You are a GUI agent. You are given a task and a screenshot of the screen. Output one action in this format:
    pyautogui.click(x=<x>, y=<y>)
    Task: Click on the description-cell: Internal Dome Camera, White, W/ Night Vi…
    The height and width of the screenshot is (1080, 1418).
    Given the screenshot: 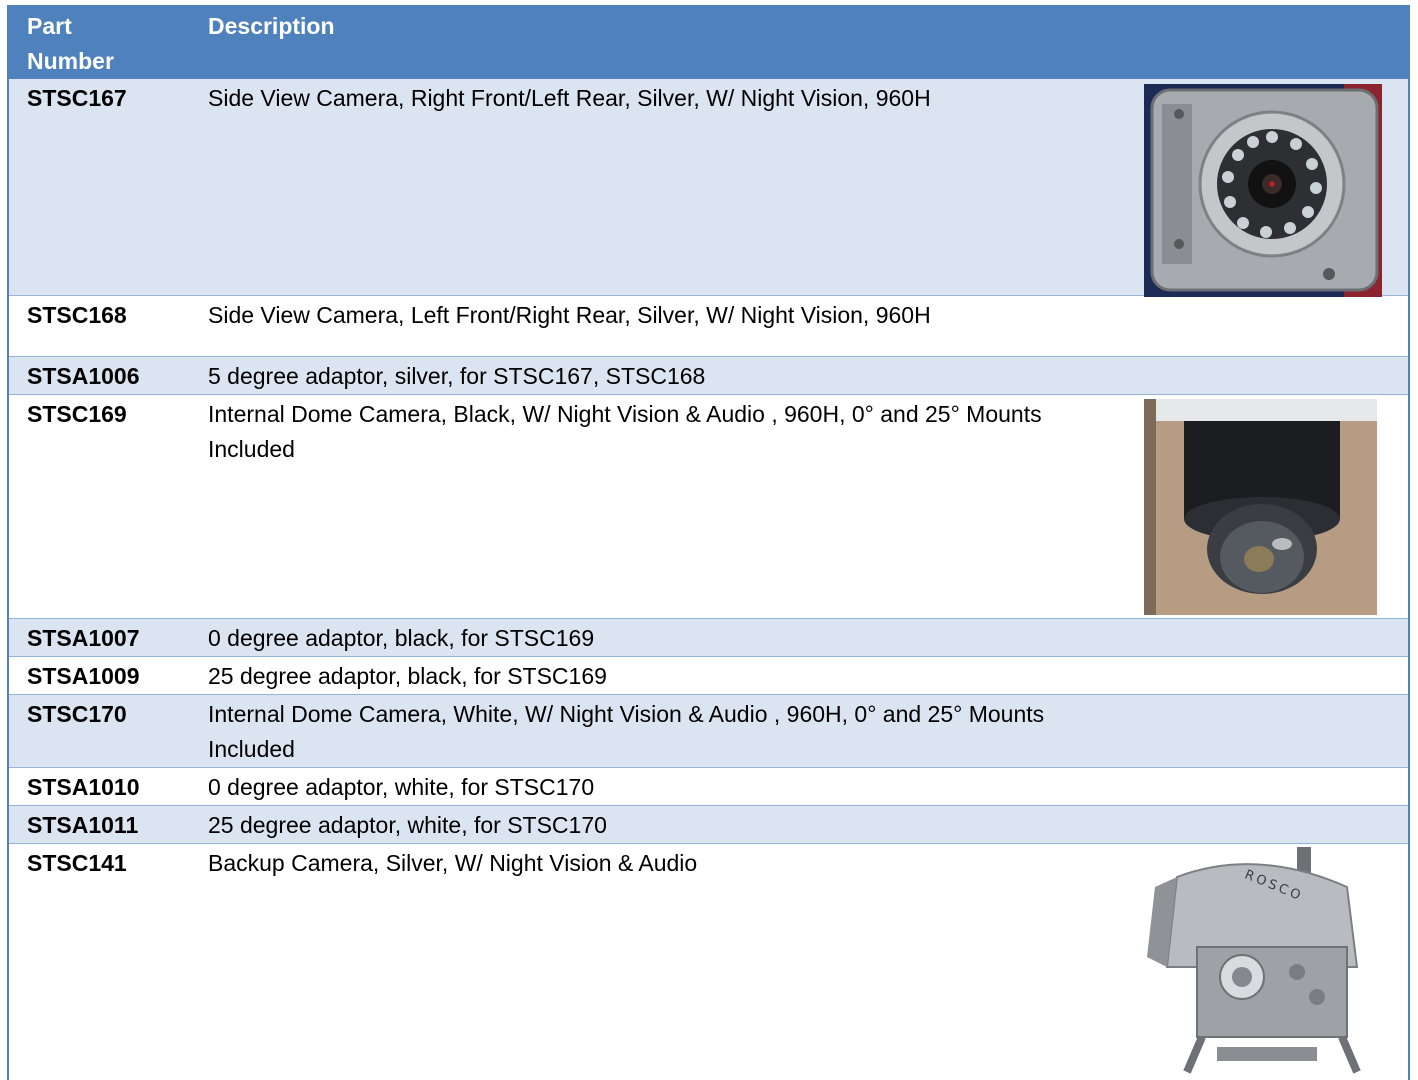 What is the action you would take?
    pyautogui.click(x=626, y=731)
    